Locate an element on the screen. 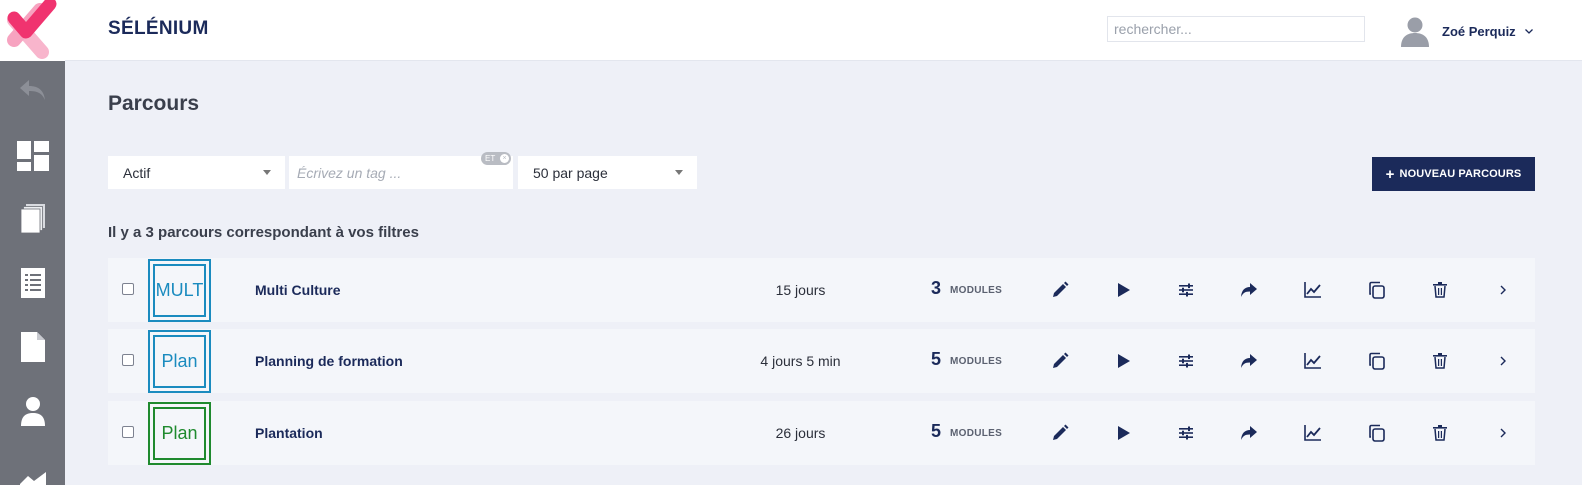 The height and width of the screenshot is (485, 1582). sidebar-item-document is located at coordinates (32, 347).